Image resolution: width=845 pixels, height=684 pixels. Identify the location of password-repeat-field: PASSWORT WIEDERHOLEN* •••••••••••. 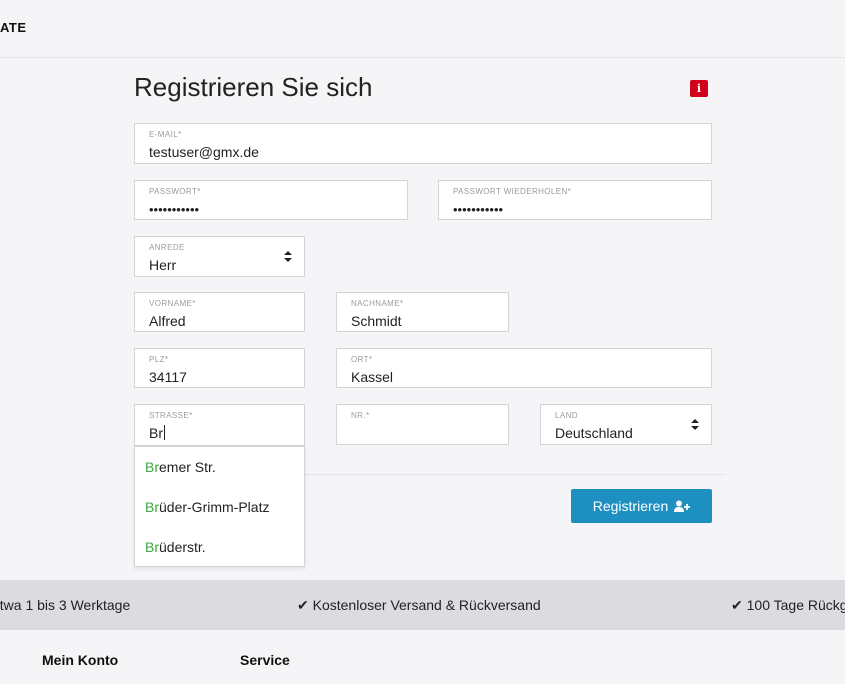
(575, 200).